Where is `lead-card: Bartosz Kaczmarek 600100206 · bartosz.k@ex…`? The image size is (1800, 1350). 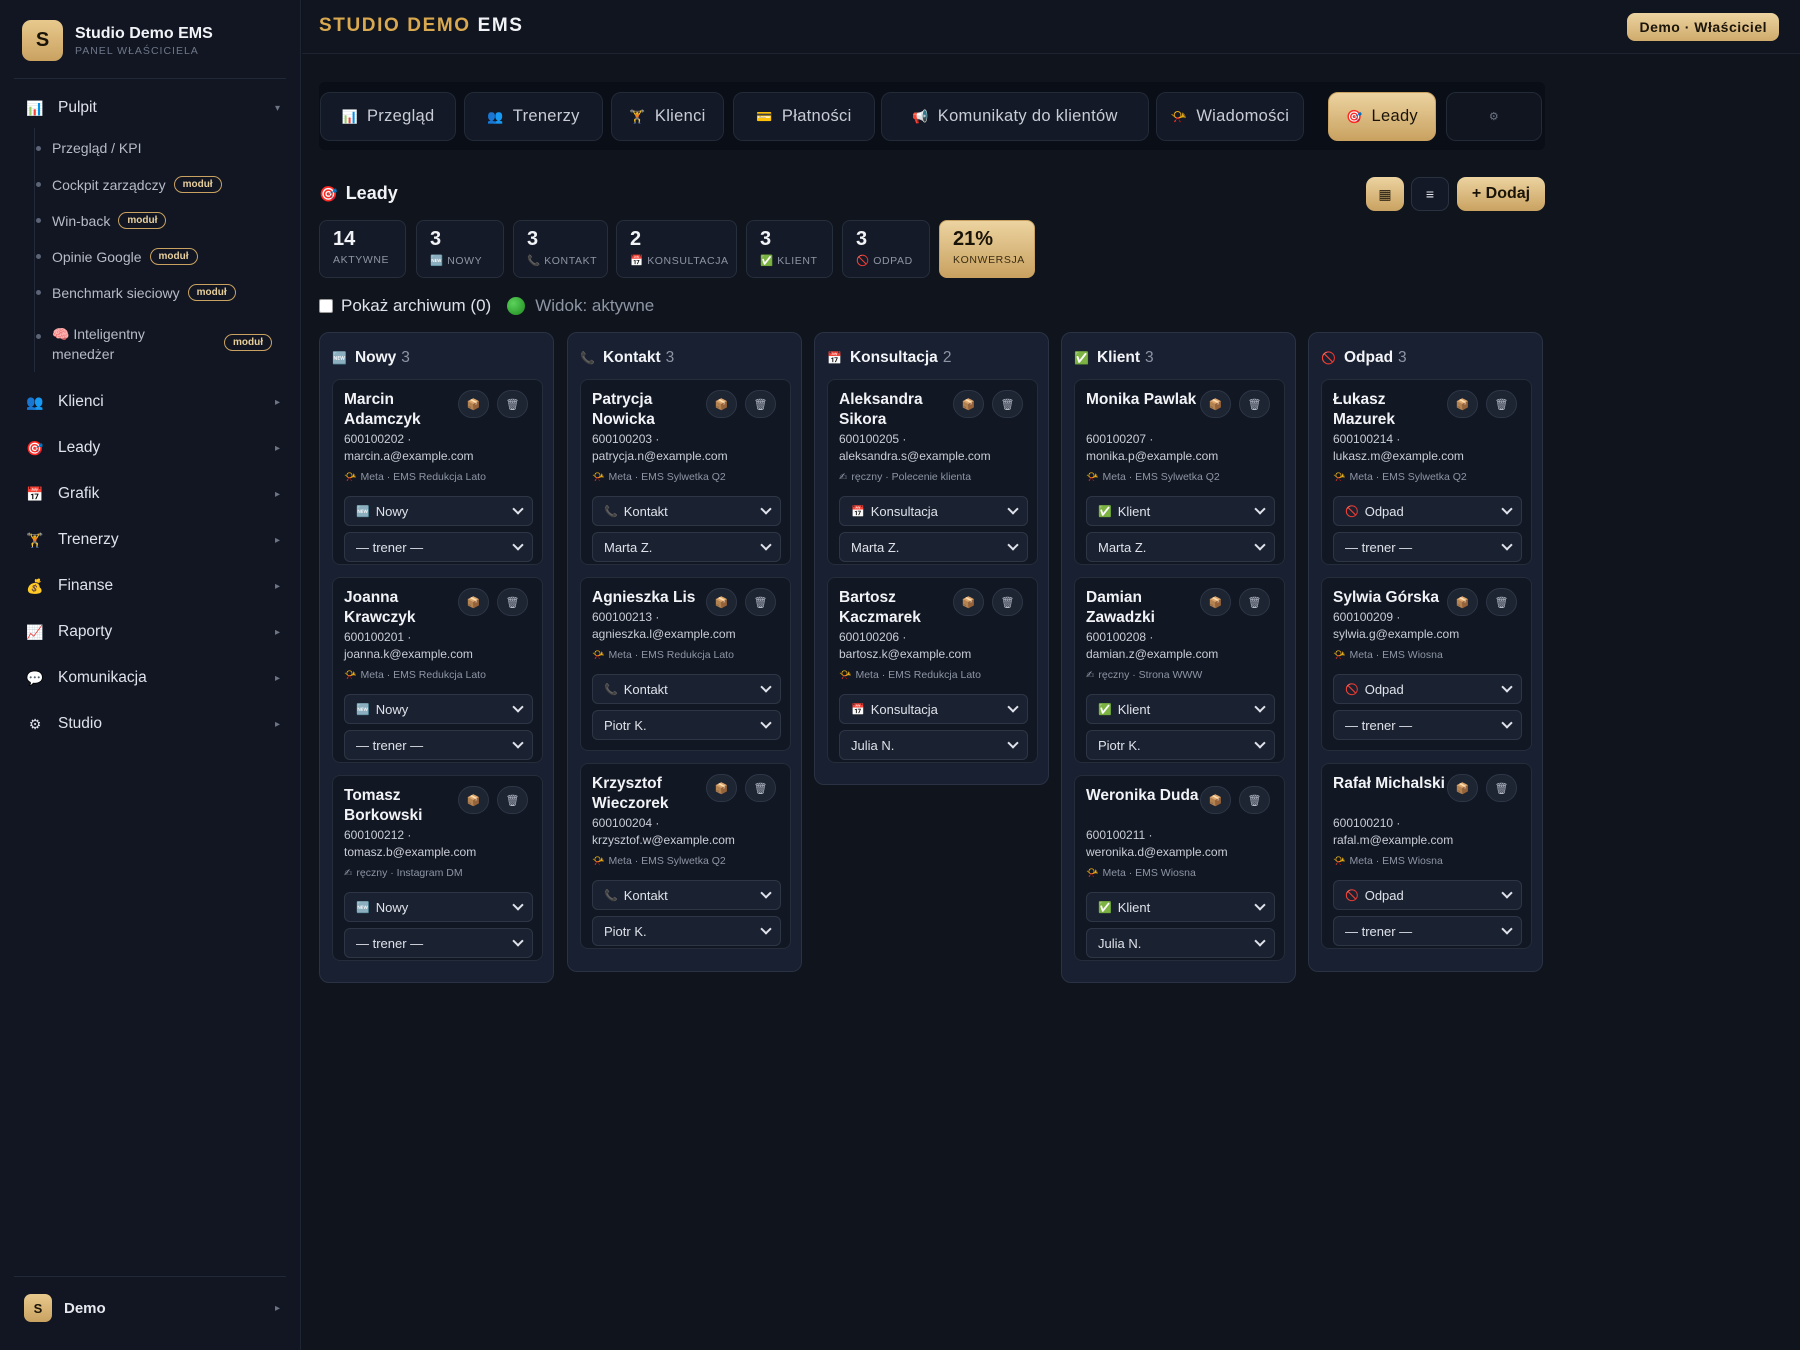 lead-card: Bartosz Kaczmarek 600100206 · bartosz.k@ex… is located at coordinates (932, 670).